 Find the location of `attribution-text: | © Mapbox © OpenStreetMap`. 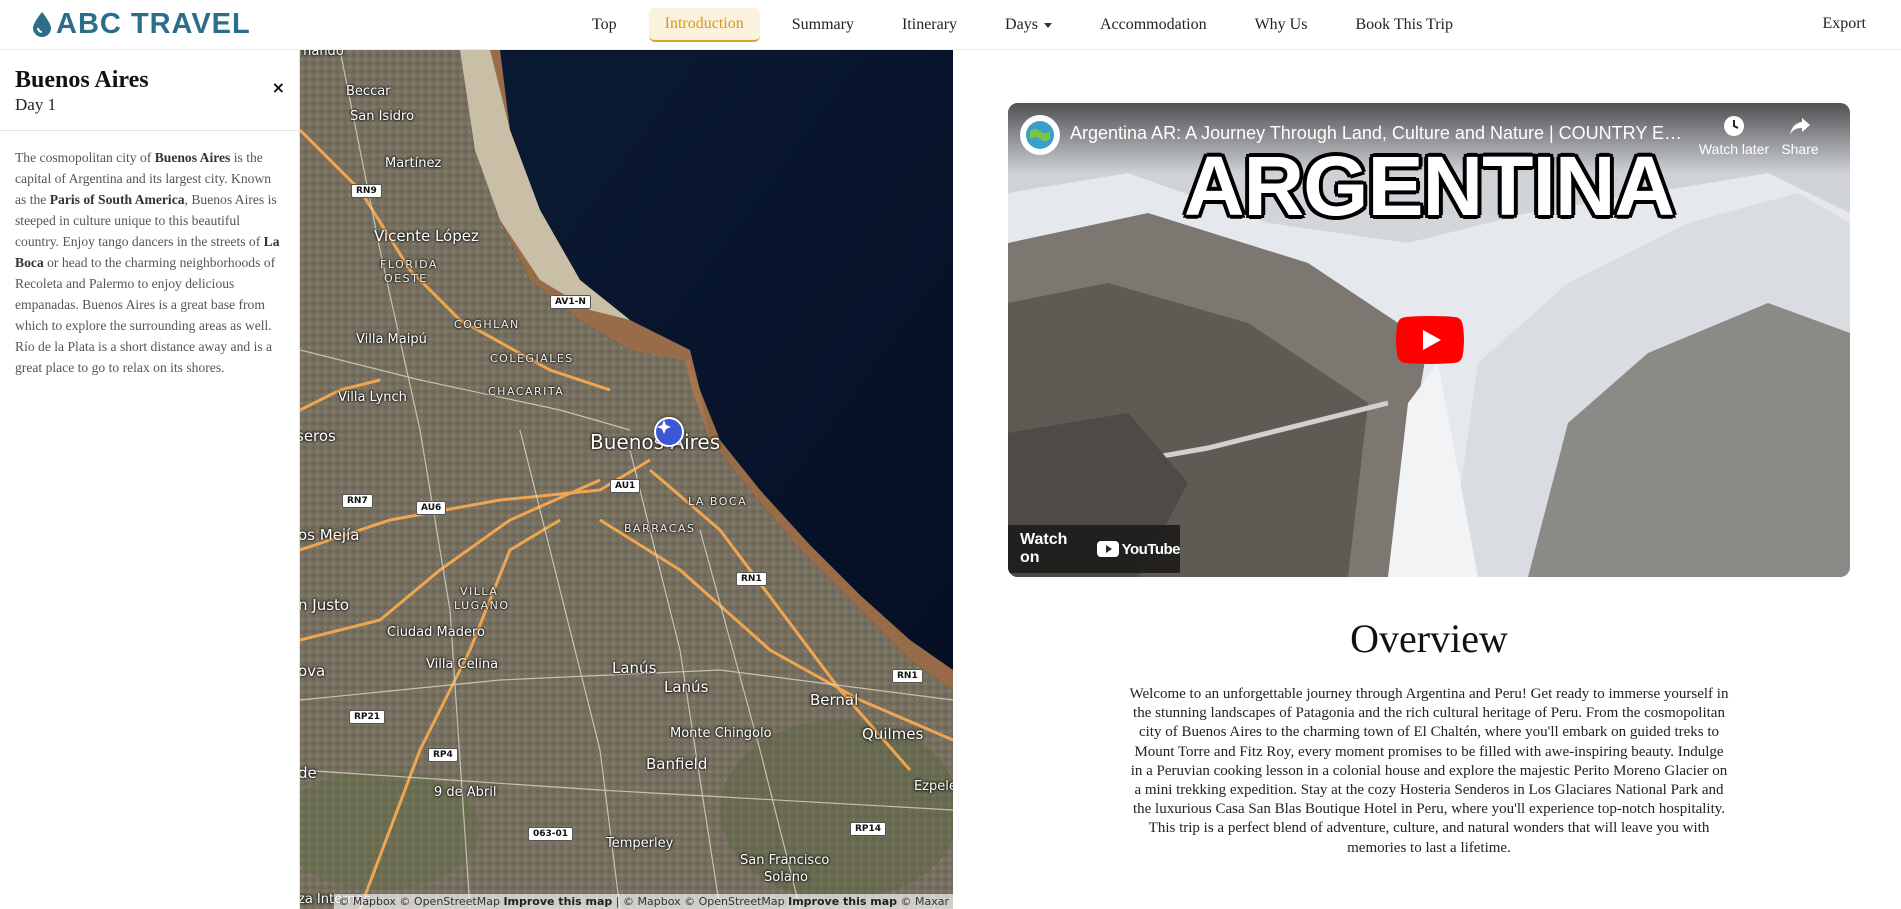

attribution-text: | © Mapbox © OpenStreetMap is located at coordinates (700, 901).